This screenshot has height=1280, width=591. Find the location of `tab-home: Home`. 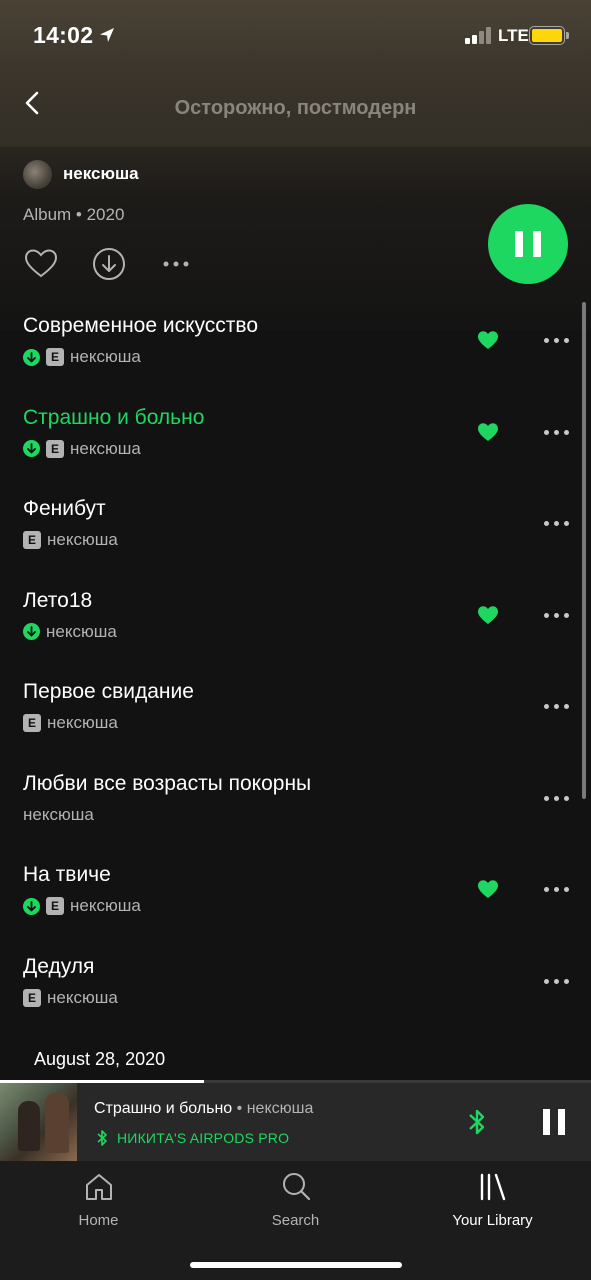

tab-home: Home is located at coordinates (98, 1201).